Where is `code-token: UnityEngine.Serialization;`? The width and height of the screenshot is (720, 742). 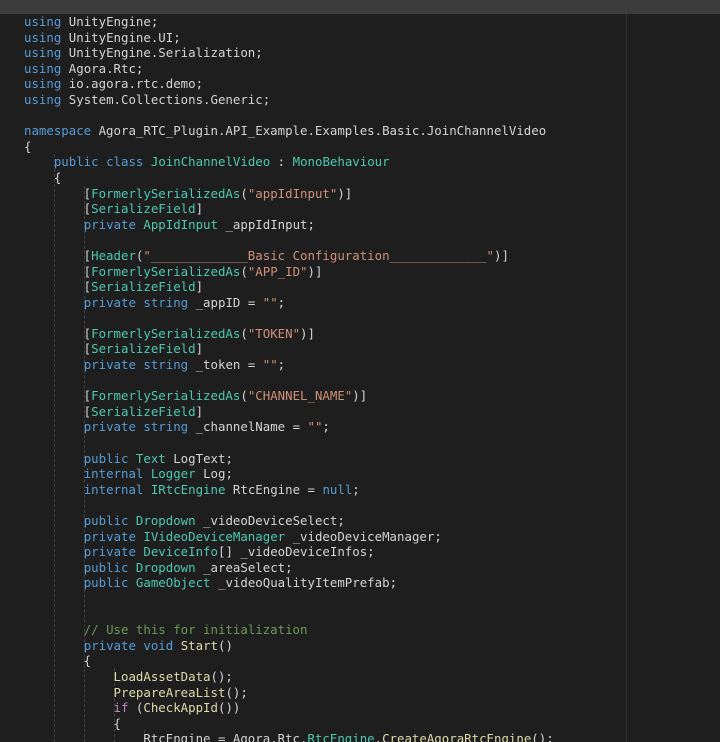 code-token: UnityEngine.Serialization; is located at coordinates (162, 53).